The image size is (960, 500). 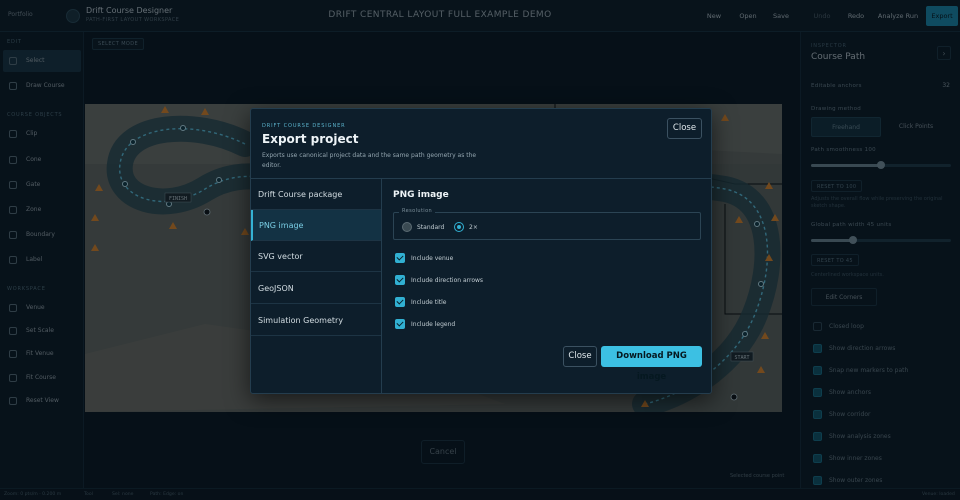 I want to click on format-drift-package: Drift Course package, so click(x=316, y=194).